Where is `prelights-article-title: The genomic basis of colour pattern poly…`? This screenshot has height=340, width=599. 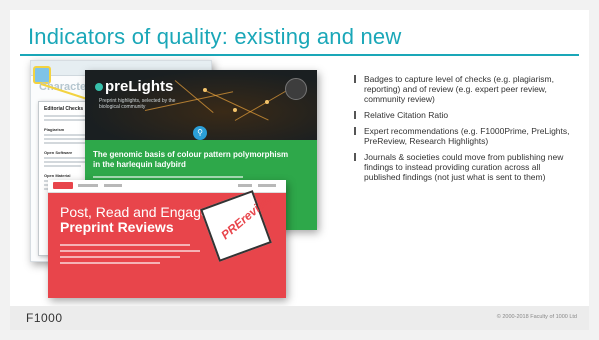
prelights-article-title: The genomic basis of colour pattern poly… is located at coordinates (191, 159).